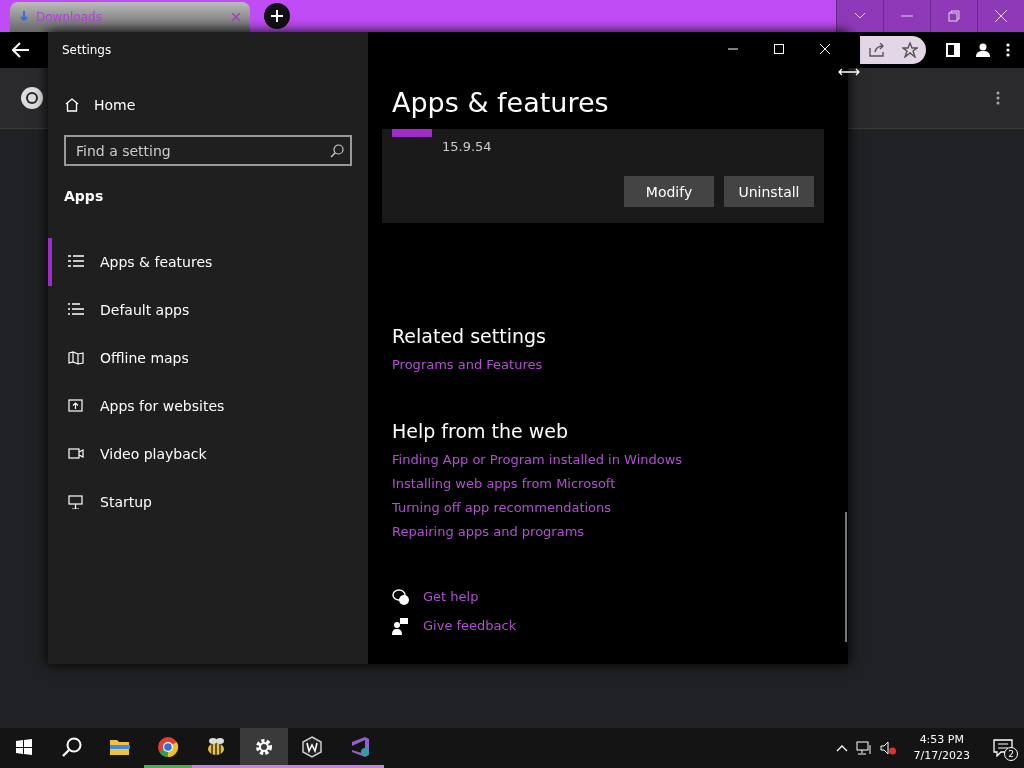  I want to click on window-title: Settings, so click(87, 50).